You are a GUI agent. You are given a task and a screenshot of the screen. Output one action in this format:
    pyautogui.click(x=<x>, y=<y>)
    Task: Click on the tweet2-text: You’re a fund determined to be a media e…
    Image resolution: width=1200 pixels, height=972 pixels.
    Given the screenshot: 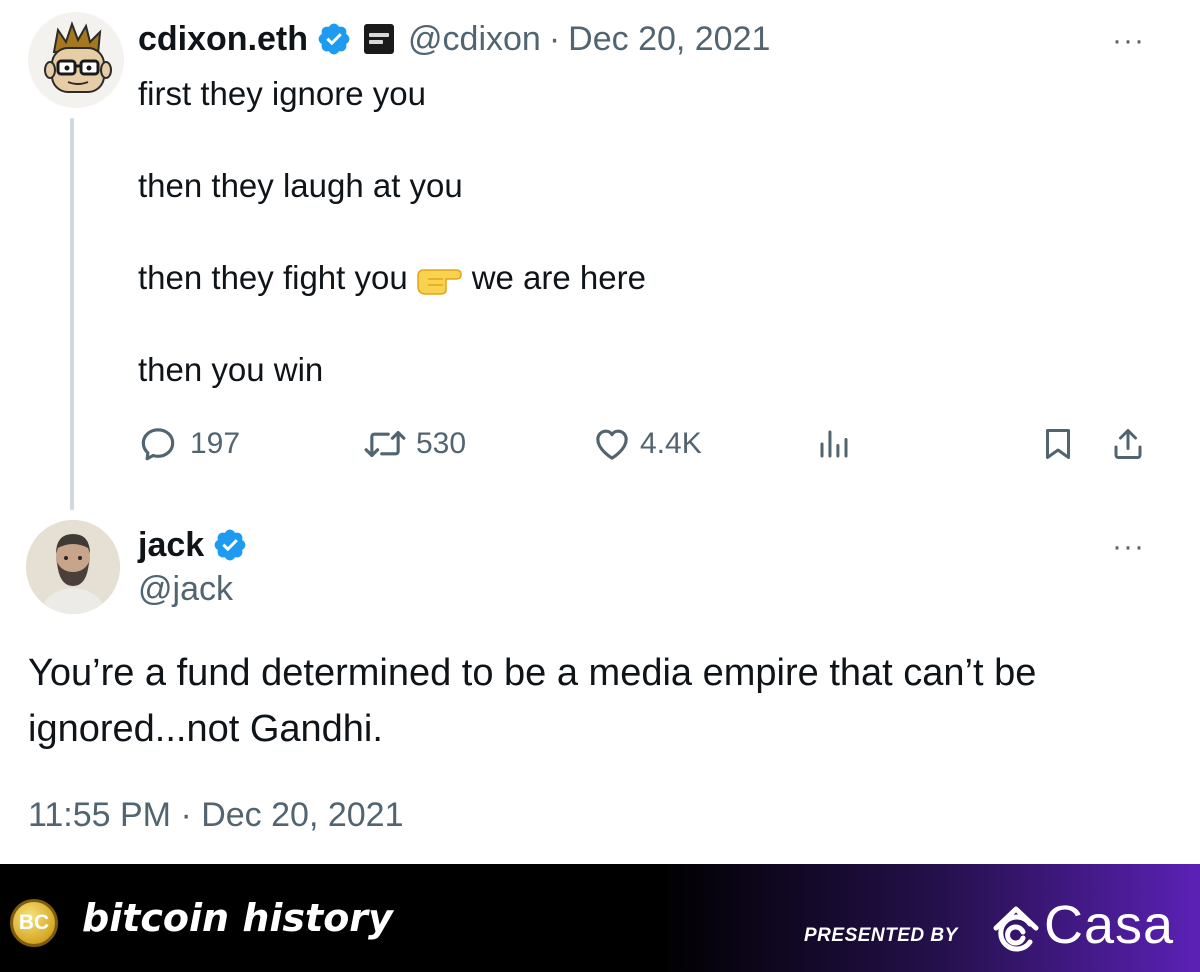 What is the action you would take?
    pyautogui.click(x=532, y=701)
    